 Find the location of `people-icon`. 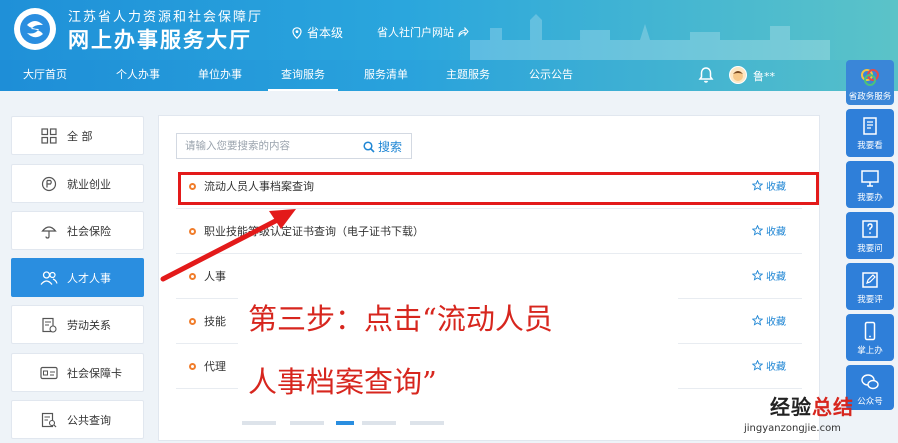

people-icon is located at coordinates (49, 278).